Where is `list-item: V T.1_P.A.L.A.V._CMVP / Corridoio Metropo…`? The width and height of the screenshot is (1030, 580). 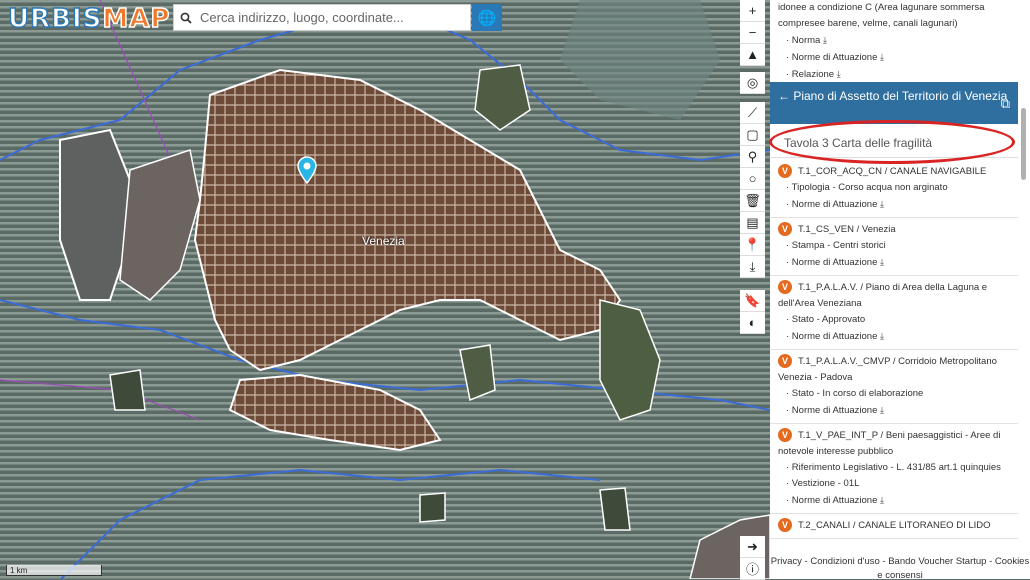
list-item: V T.1_P.A.L.A.V._CMVP / Corridoio Metropo… is located at coordinates (894, 387).